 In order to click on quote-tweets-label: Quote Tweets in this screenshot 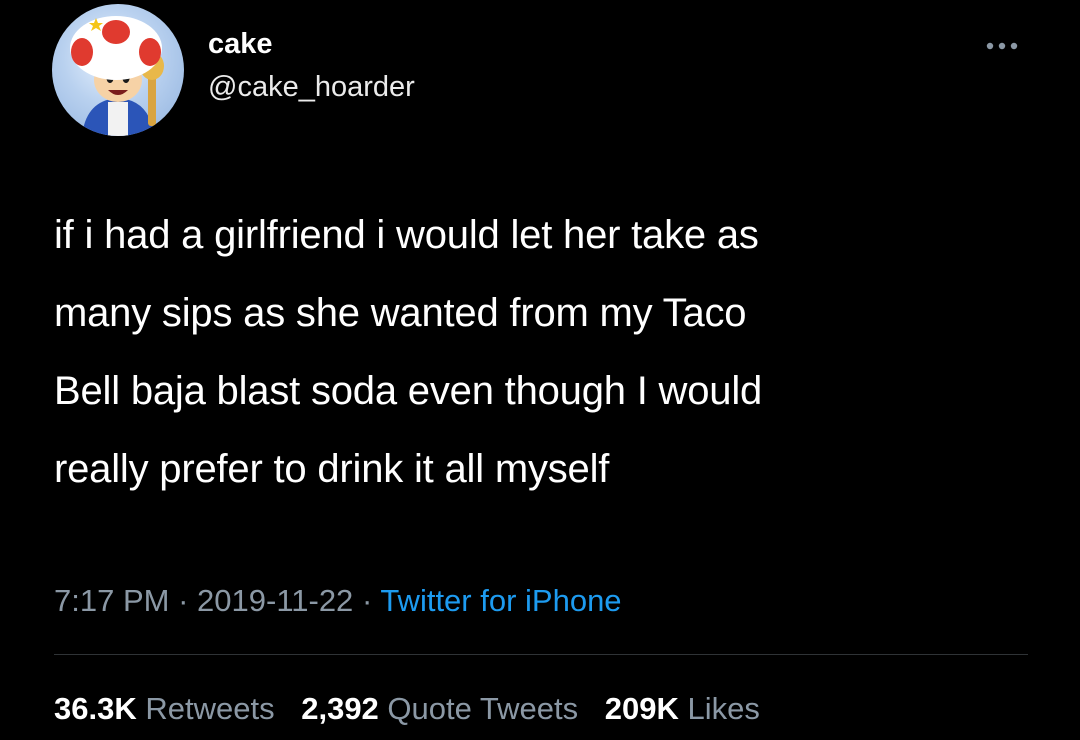, I will do `click(483, 708)`.